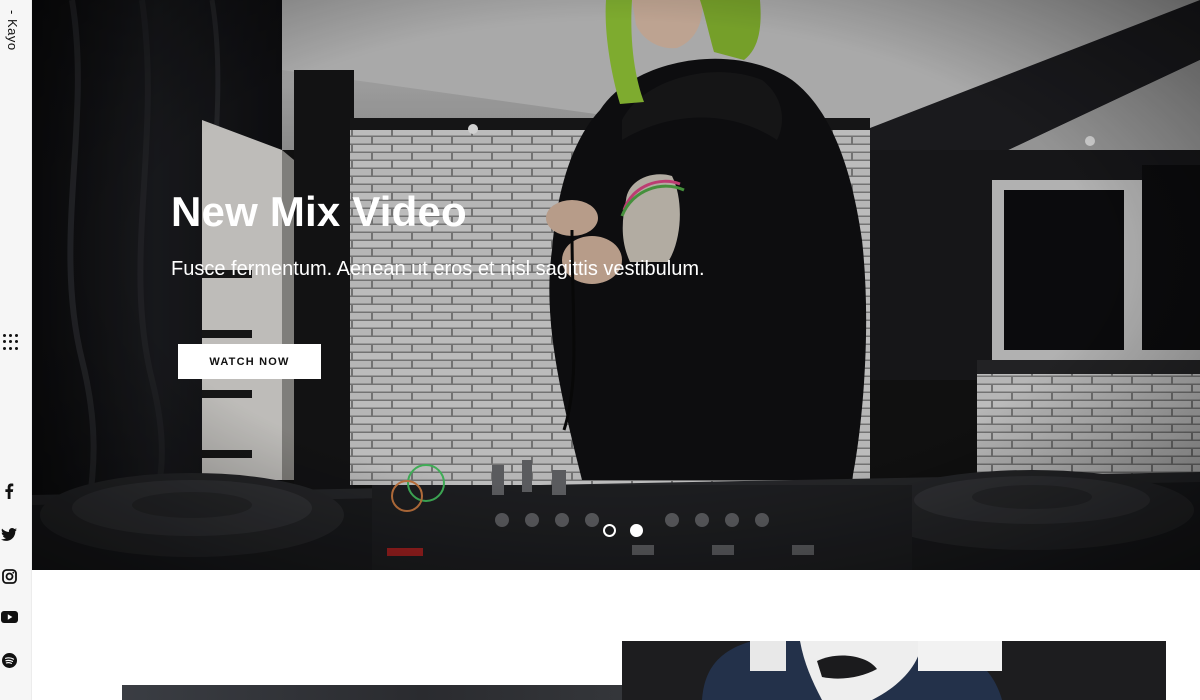 The width and height of the screenshot is (1200, 700). Describe the element at coordinates (249, 361) in the screenshot. I see `watch-now-button: WATCH NOW` at that location.